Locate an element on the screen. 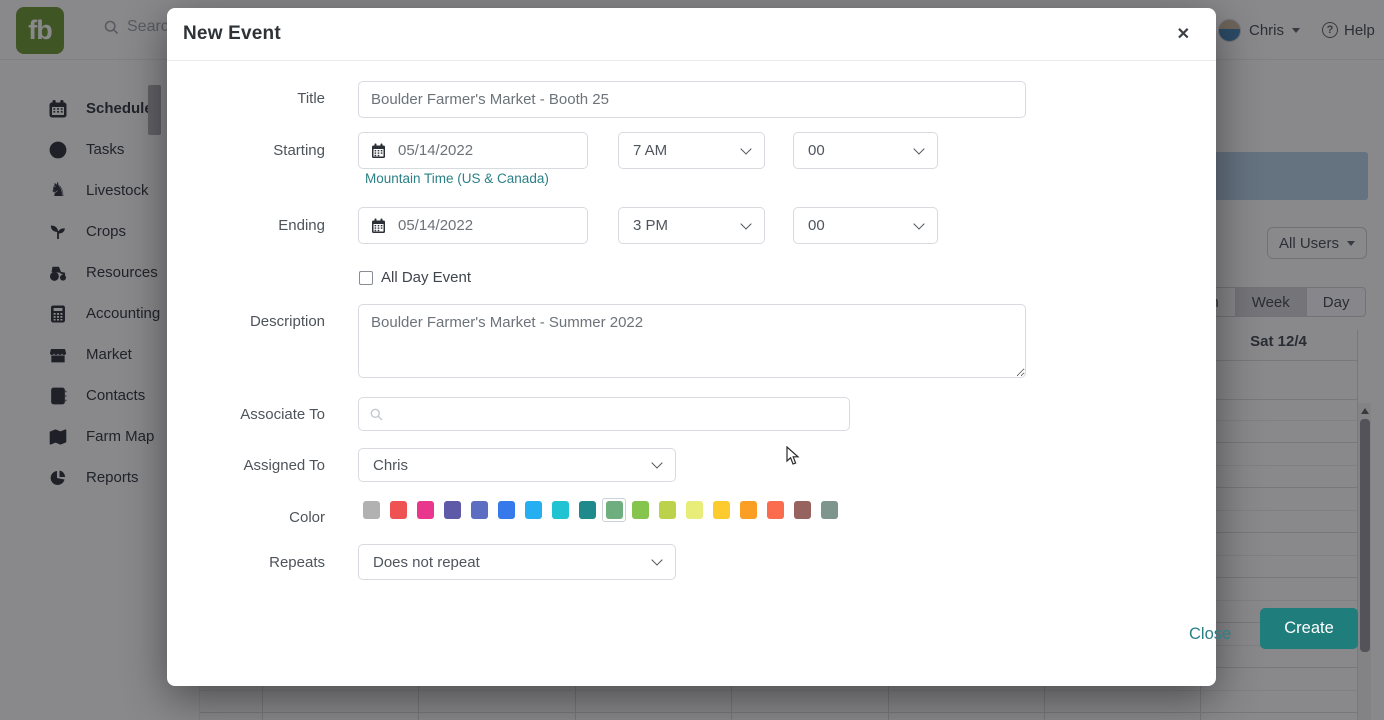 Image resolution: width=1384 pixels, height=720 pixels. timezone-link: Mountain Time (US & Canada) is located at coordinates (457, 178).